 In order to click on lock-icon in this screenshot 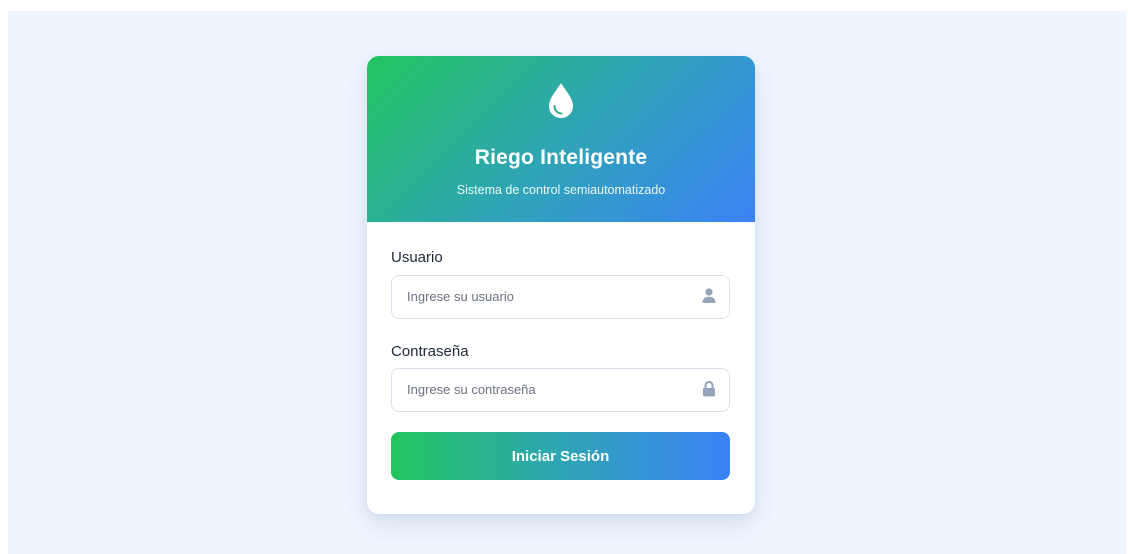, I will do `click(709, 388)`.